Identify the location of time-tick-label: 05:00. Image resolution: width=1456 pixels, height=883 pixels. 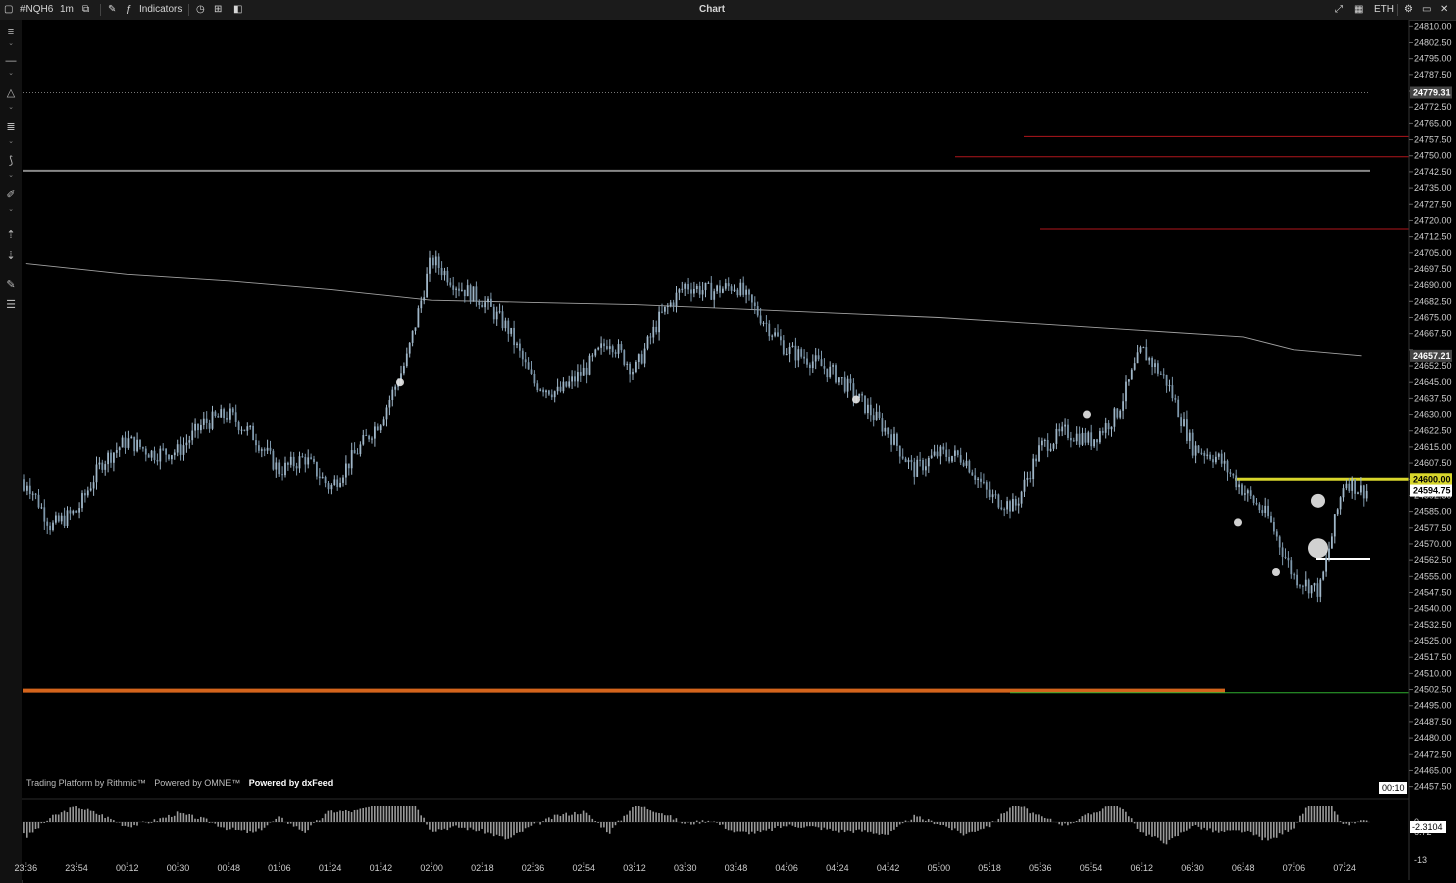
(939, 868).